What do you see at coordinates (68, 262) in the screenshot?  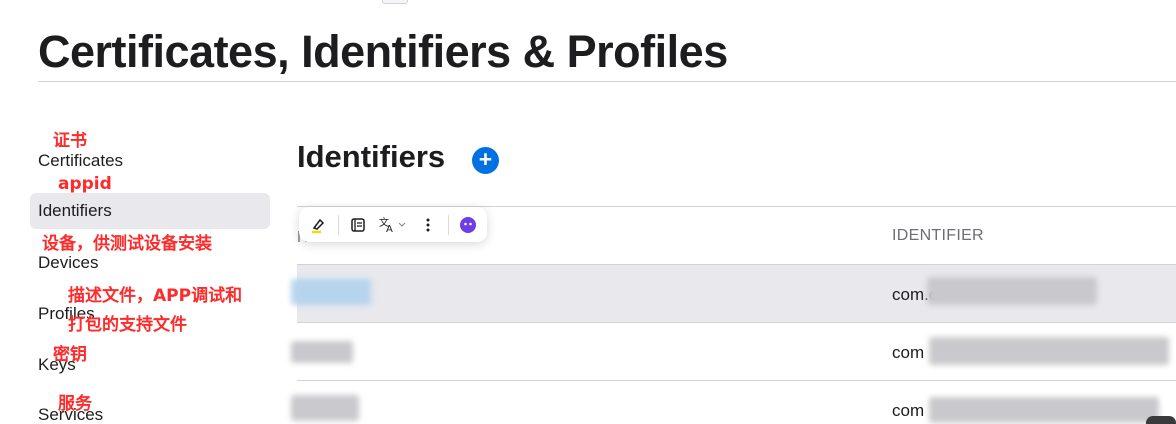 I see `sidebar-item-label: Devices` at bounding box center [68, 262].